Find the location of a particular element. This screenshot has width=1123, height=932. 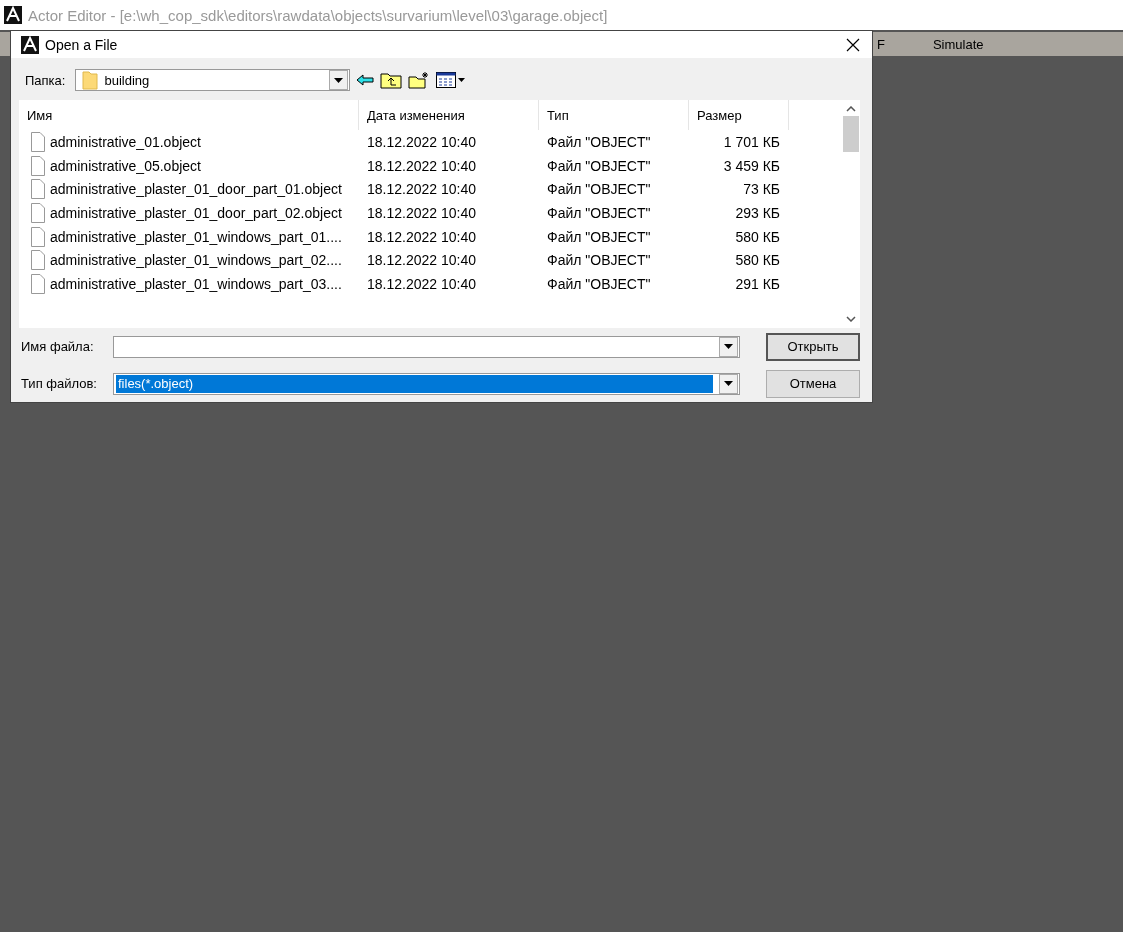

column-header: Тип is located at coordinates (614, 115).